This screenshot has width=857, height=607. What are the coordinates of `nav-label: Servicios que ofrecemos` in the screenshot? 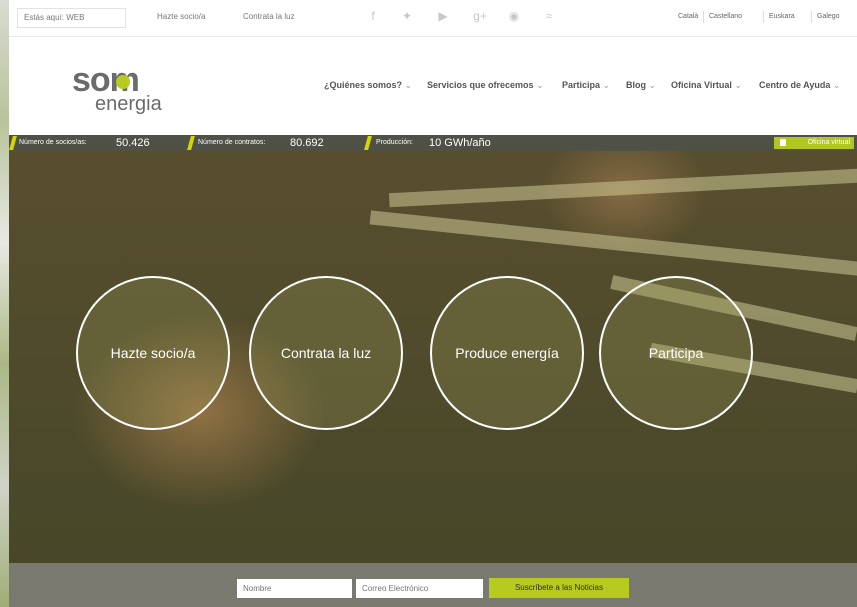 It's located at (480, 85).